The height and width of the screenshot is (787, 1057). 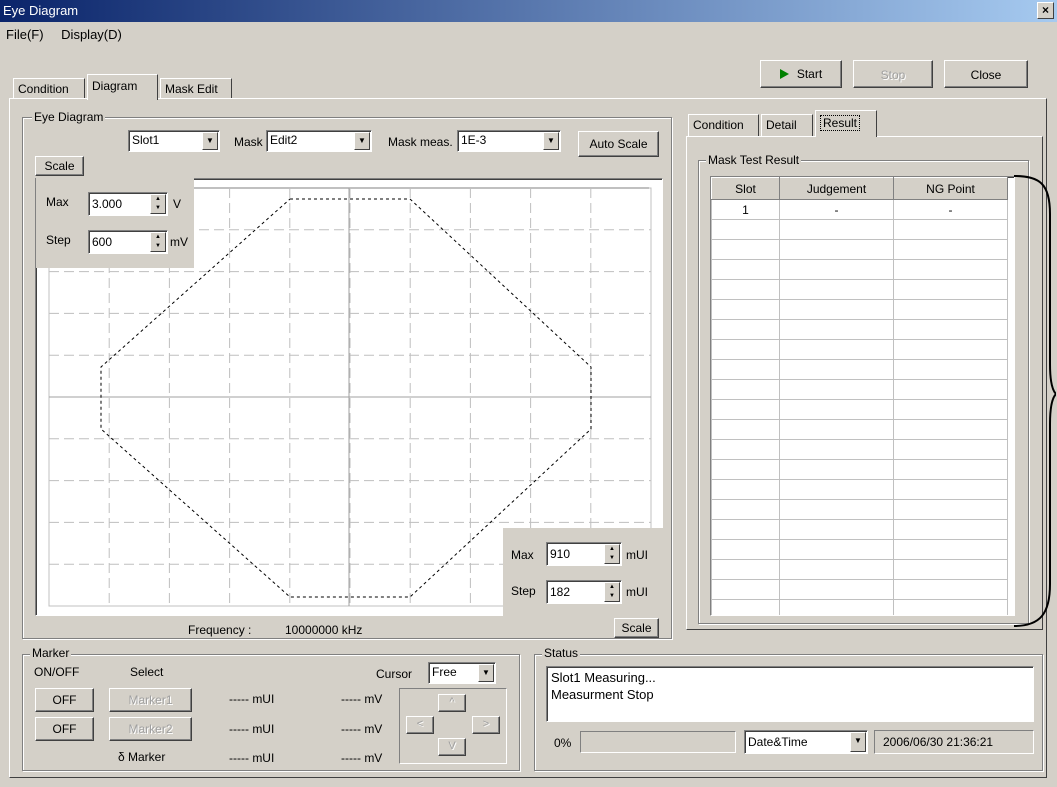 What do you see at coordinates (452, 747) in the screenshot?
I see `cursor-down-button: V` at bounding box center [452, 747].